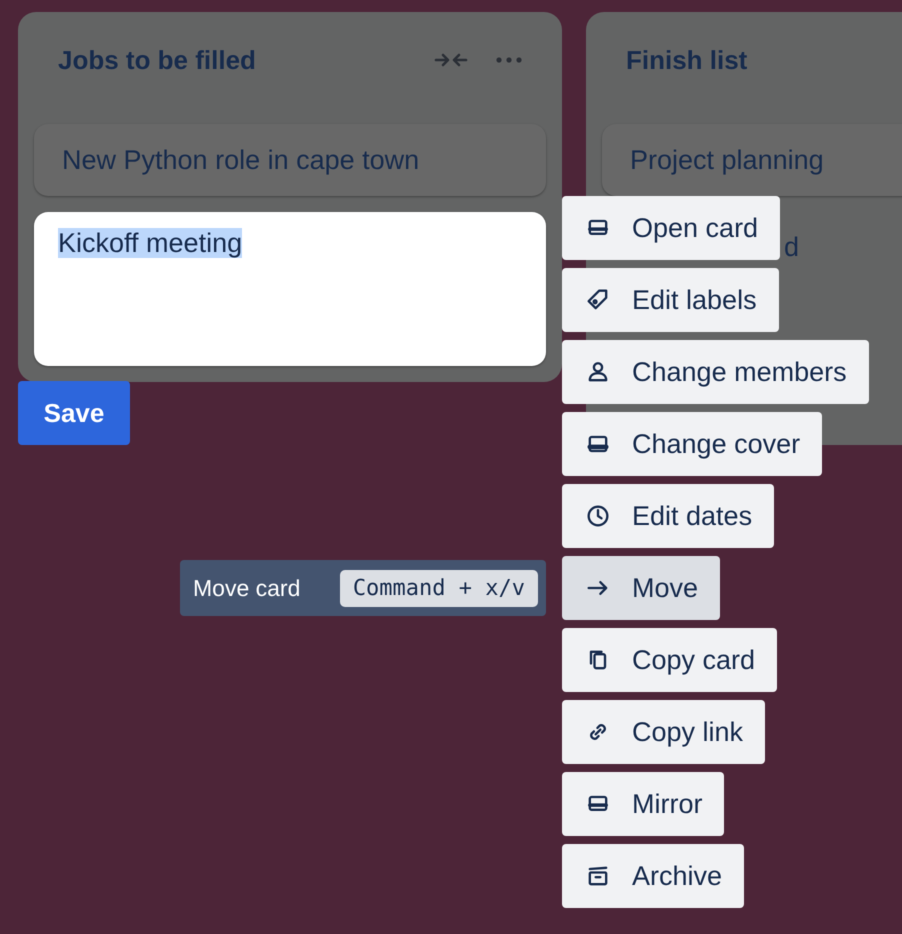 The width and height of the screenshot is (902, 934). Describe the element at coordinates (246, 588) in the screenshot. I see `tooltip-label: Move card` at that location.